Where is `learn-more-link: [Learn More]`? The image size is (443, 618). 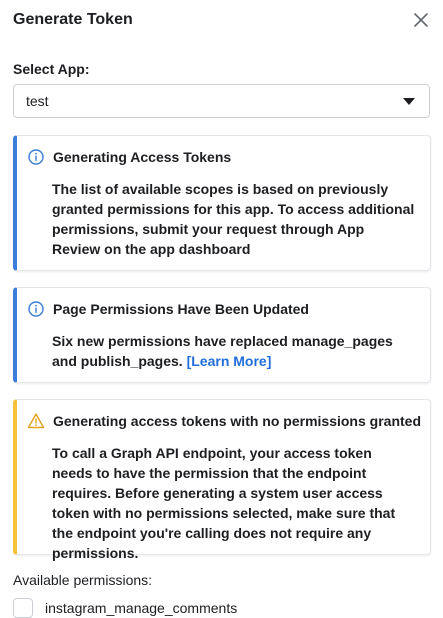
learn-more-link: [Learn More] is located at coordinates (229, 361).